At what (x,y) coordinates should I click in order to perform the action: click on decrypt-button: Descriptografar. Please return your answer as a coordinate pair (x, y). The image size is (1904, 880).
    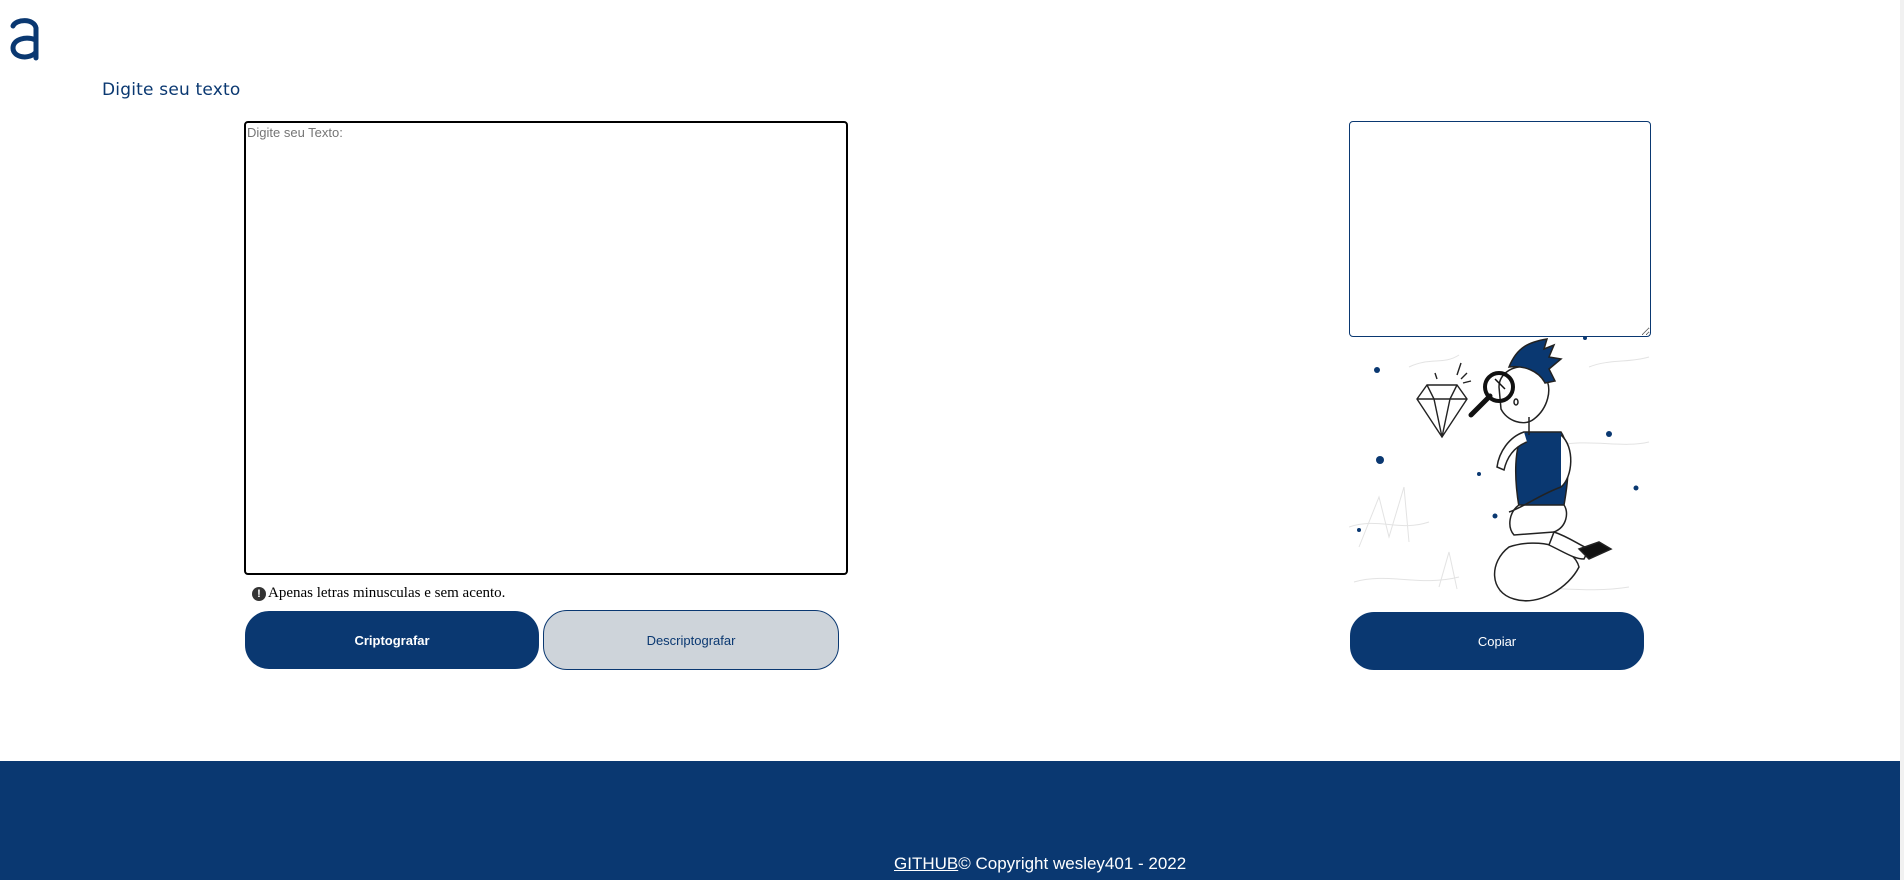
    Looking at the image, I should click on (691, 640).